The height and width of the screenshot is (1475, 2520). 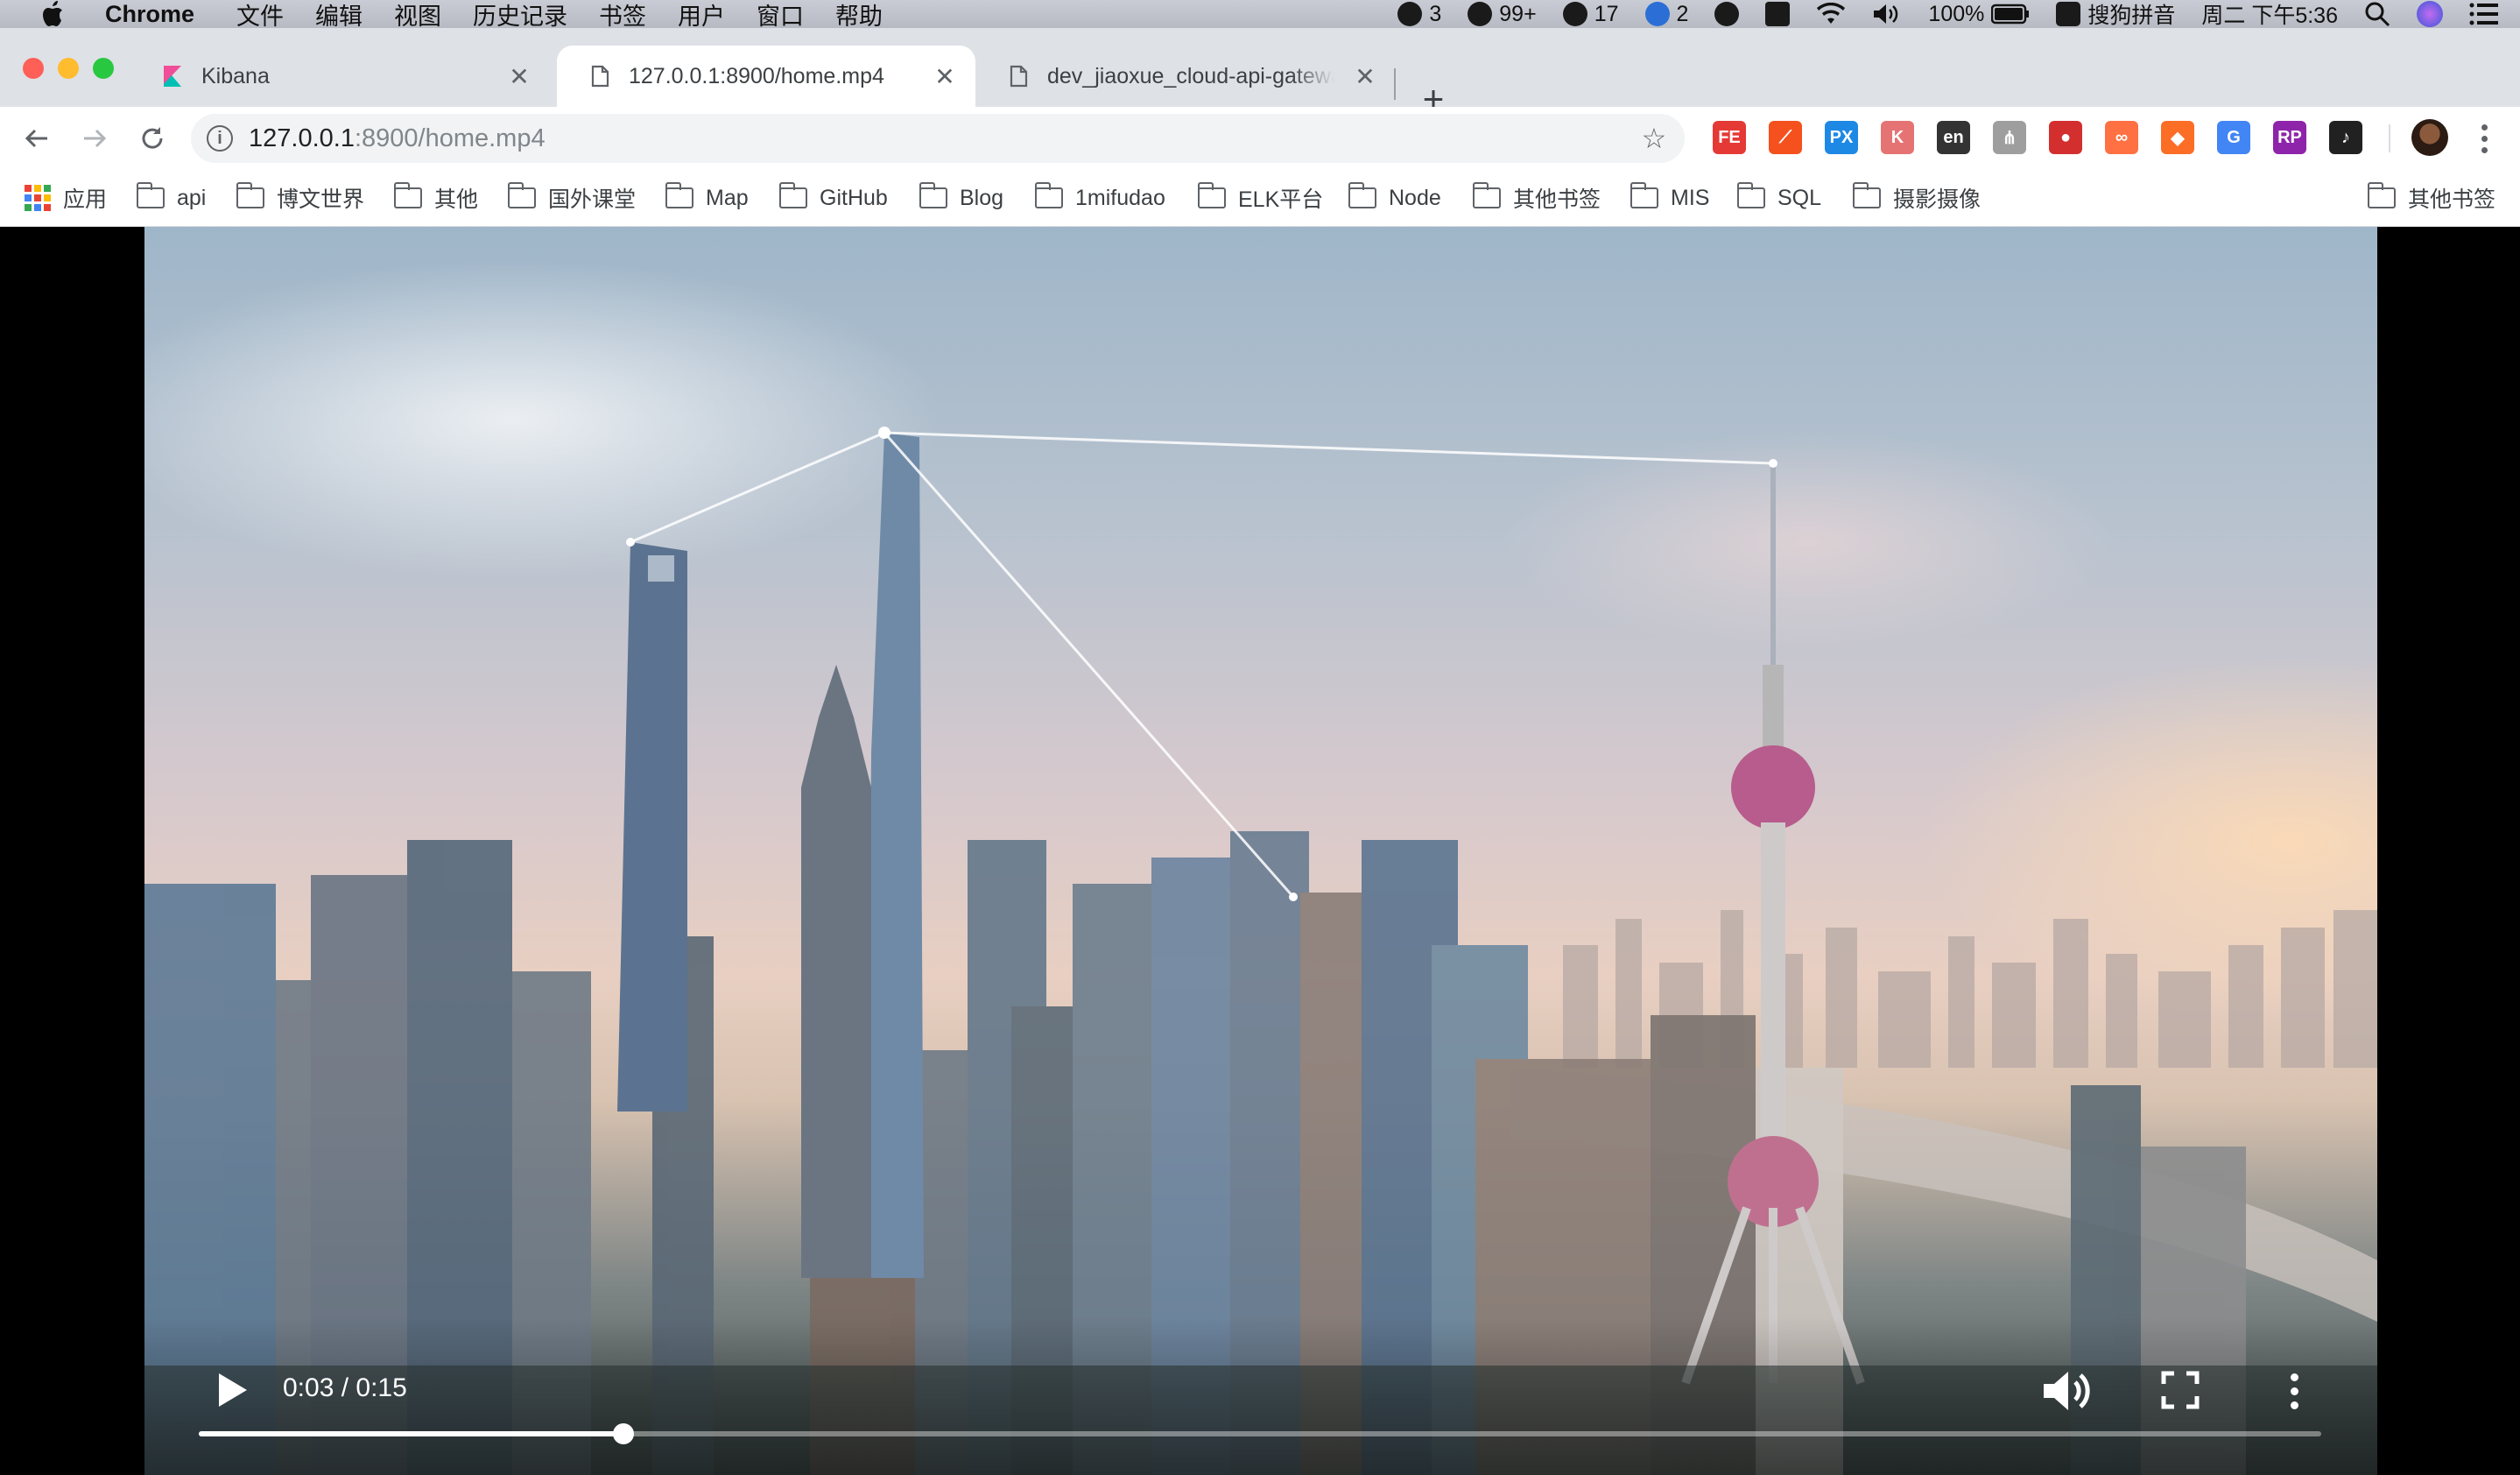 I want to click on site-info-icon: i, so click(x=220, y=138).